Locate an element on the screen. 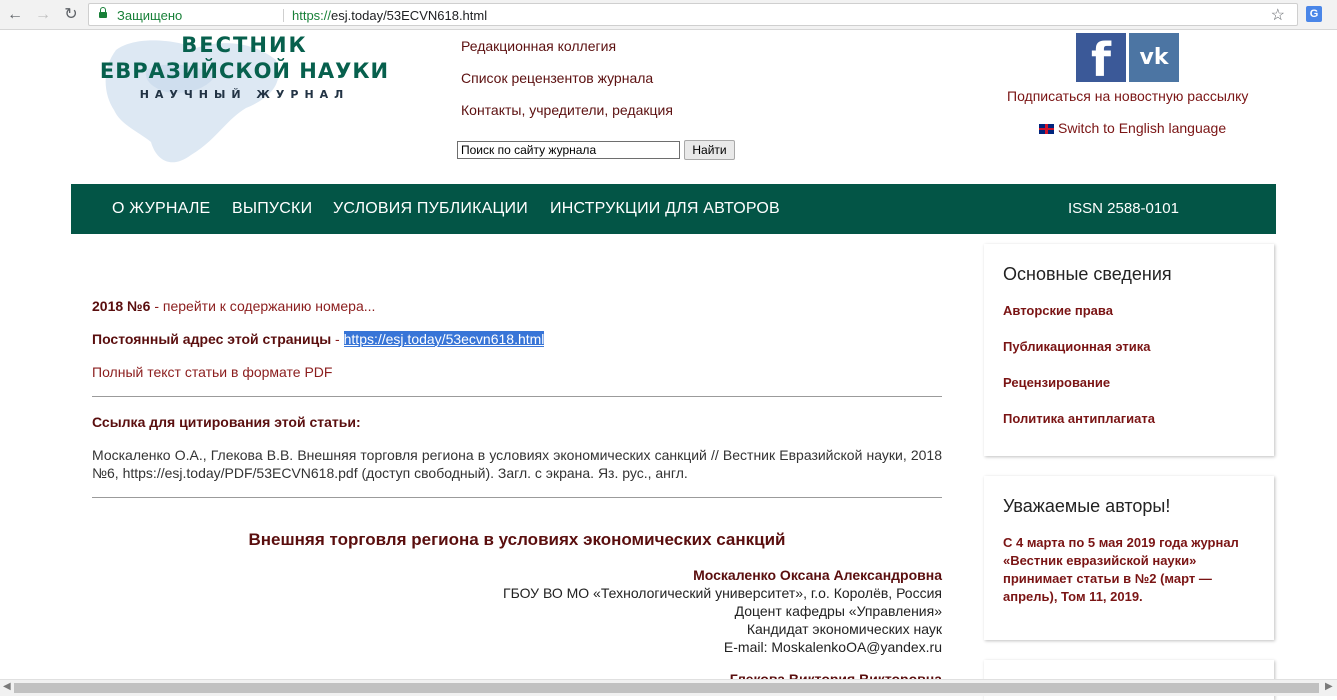  uk-flag-icon is located at coordinates (1046, 129).